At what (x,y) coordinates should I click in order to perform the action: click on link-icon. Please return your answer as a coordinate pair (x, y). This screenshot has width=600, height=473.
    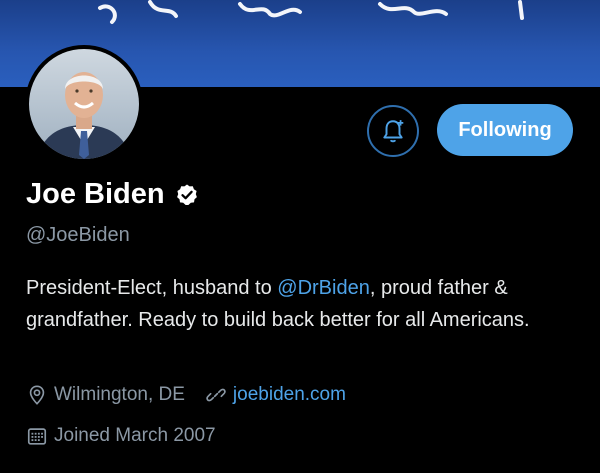
    Looking at the image, I should click on (216, 395).